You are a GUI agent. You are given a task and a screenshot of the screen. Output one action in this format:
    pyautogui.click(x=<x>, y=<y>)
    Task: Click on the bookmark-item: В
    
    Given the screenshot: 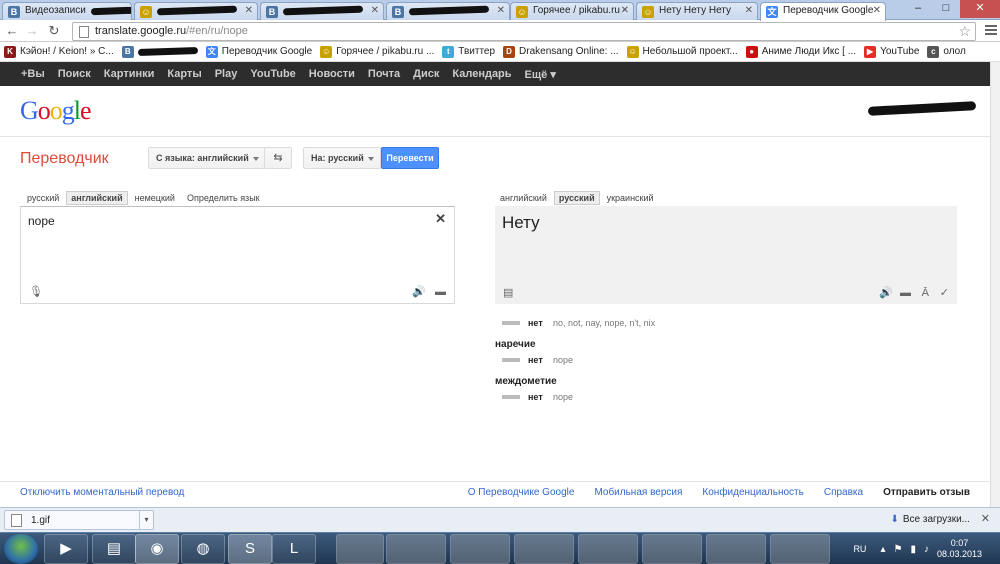 What is the action you would take?
    pyautogui.click(x=159, y=51)
    